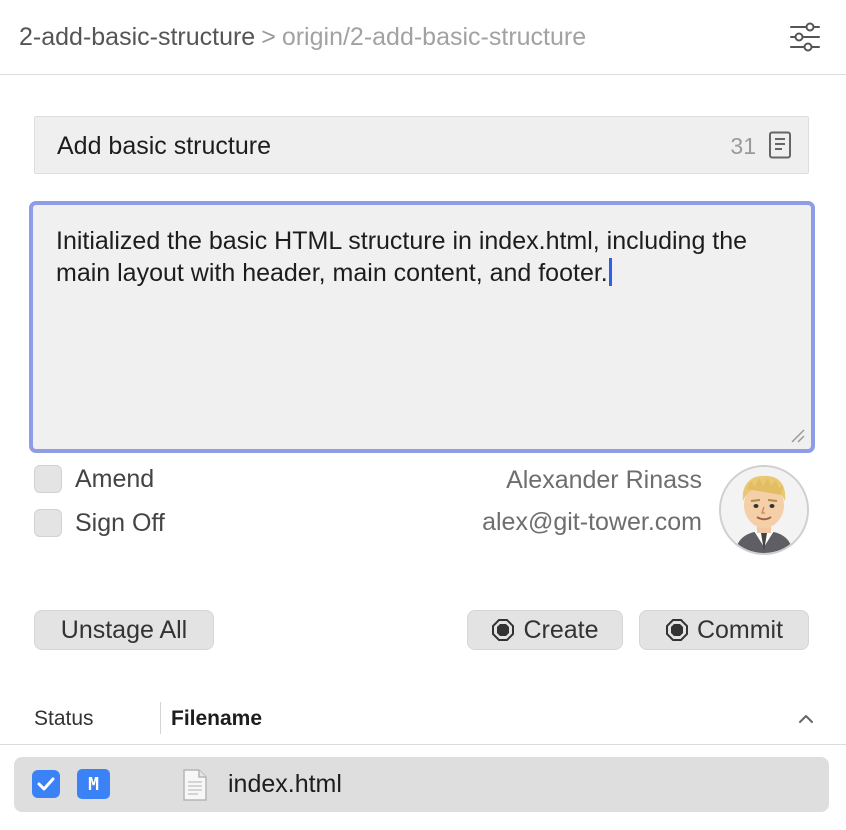 This screenshot has height=830, width=846. Describe the element at coordinates (434, 37) in the screenshot. I see `breadcrumb-remote-branch: origin/2-add-basic-structure` at that location.